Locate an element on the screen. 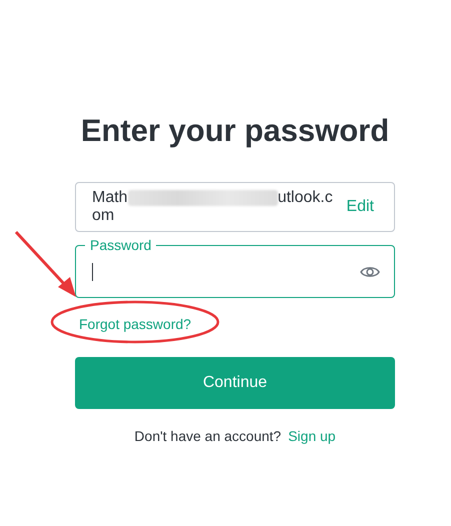 The image size is (451, 526). signup-link: Sign up is located at coordinates (312, 436).